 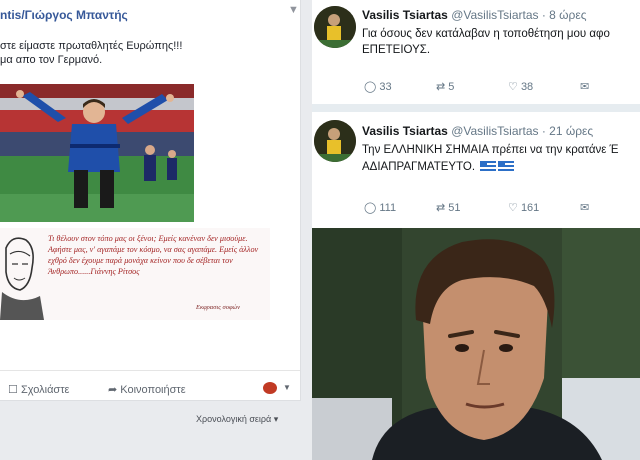 What do you see at coordinates (237, 419) in the screenshot?
I see `comment-sort-dropdown: Χρονολογική σειρά ▾` at bounding box center [237, 419].